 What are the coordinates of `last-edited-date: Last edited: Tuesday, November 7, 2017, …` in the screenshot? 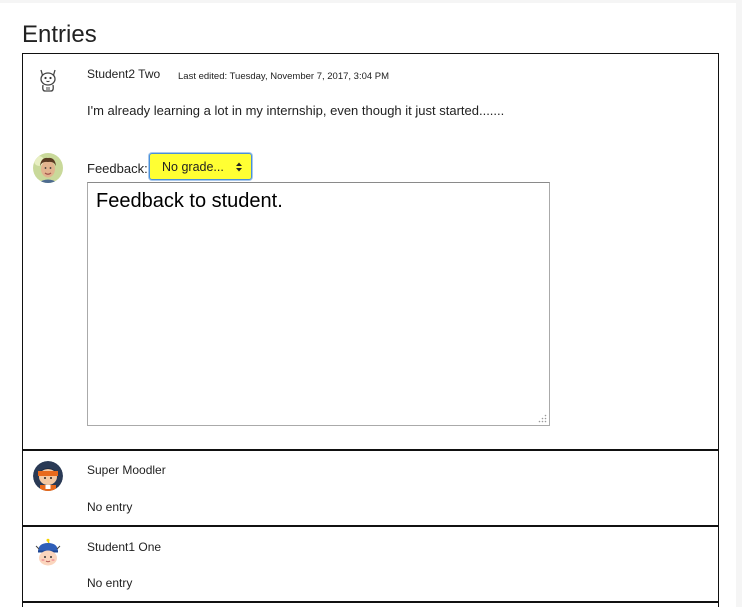 It's located at (284, 76).